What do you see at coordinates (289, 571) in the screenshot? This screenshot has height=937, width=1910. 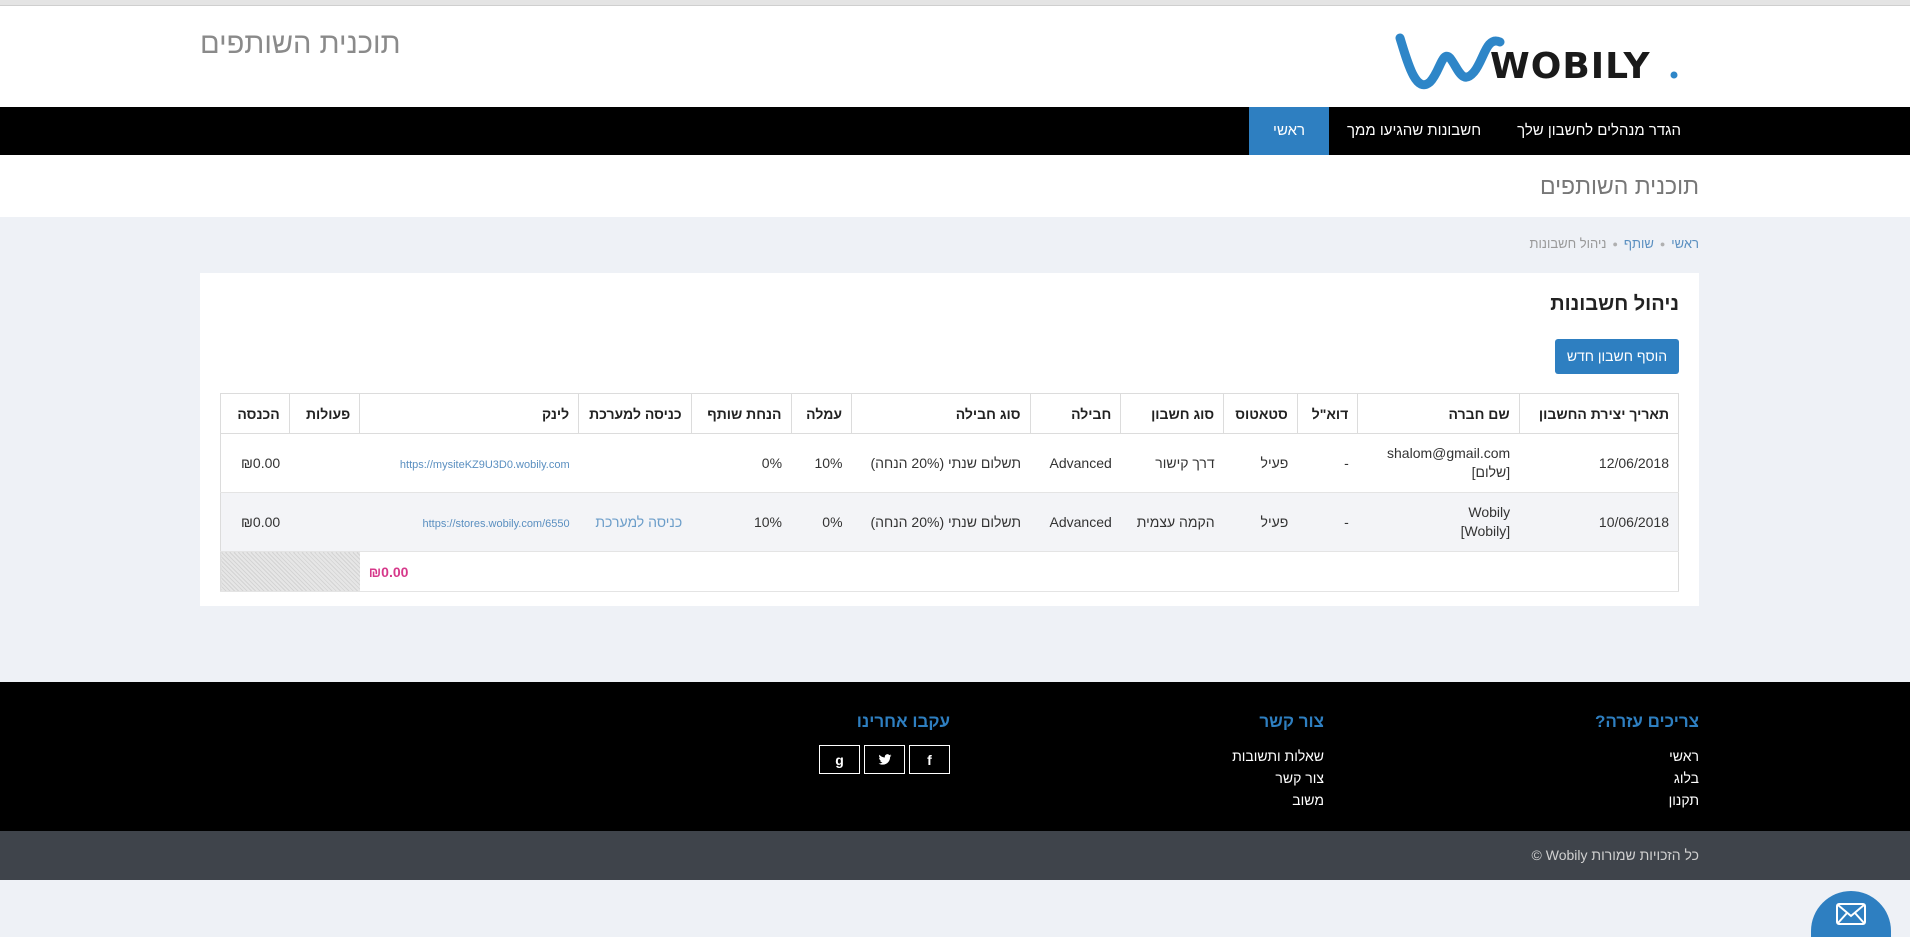 I see `total-empty-cell` at bounding box center [289, 571].